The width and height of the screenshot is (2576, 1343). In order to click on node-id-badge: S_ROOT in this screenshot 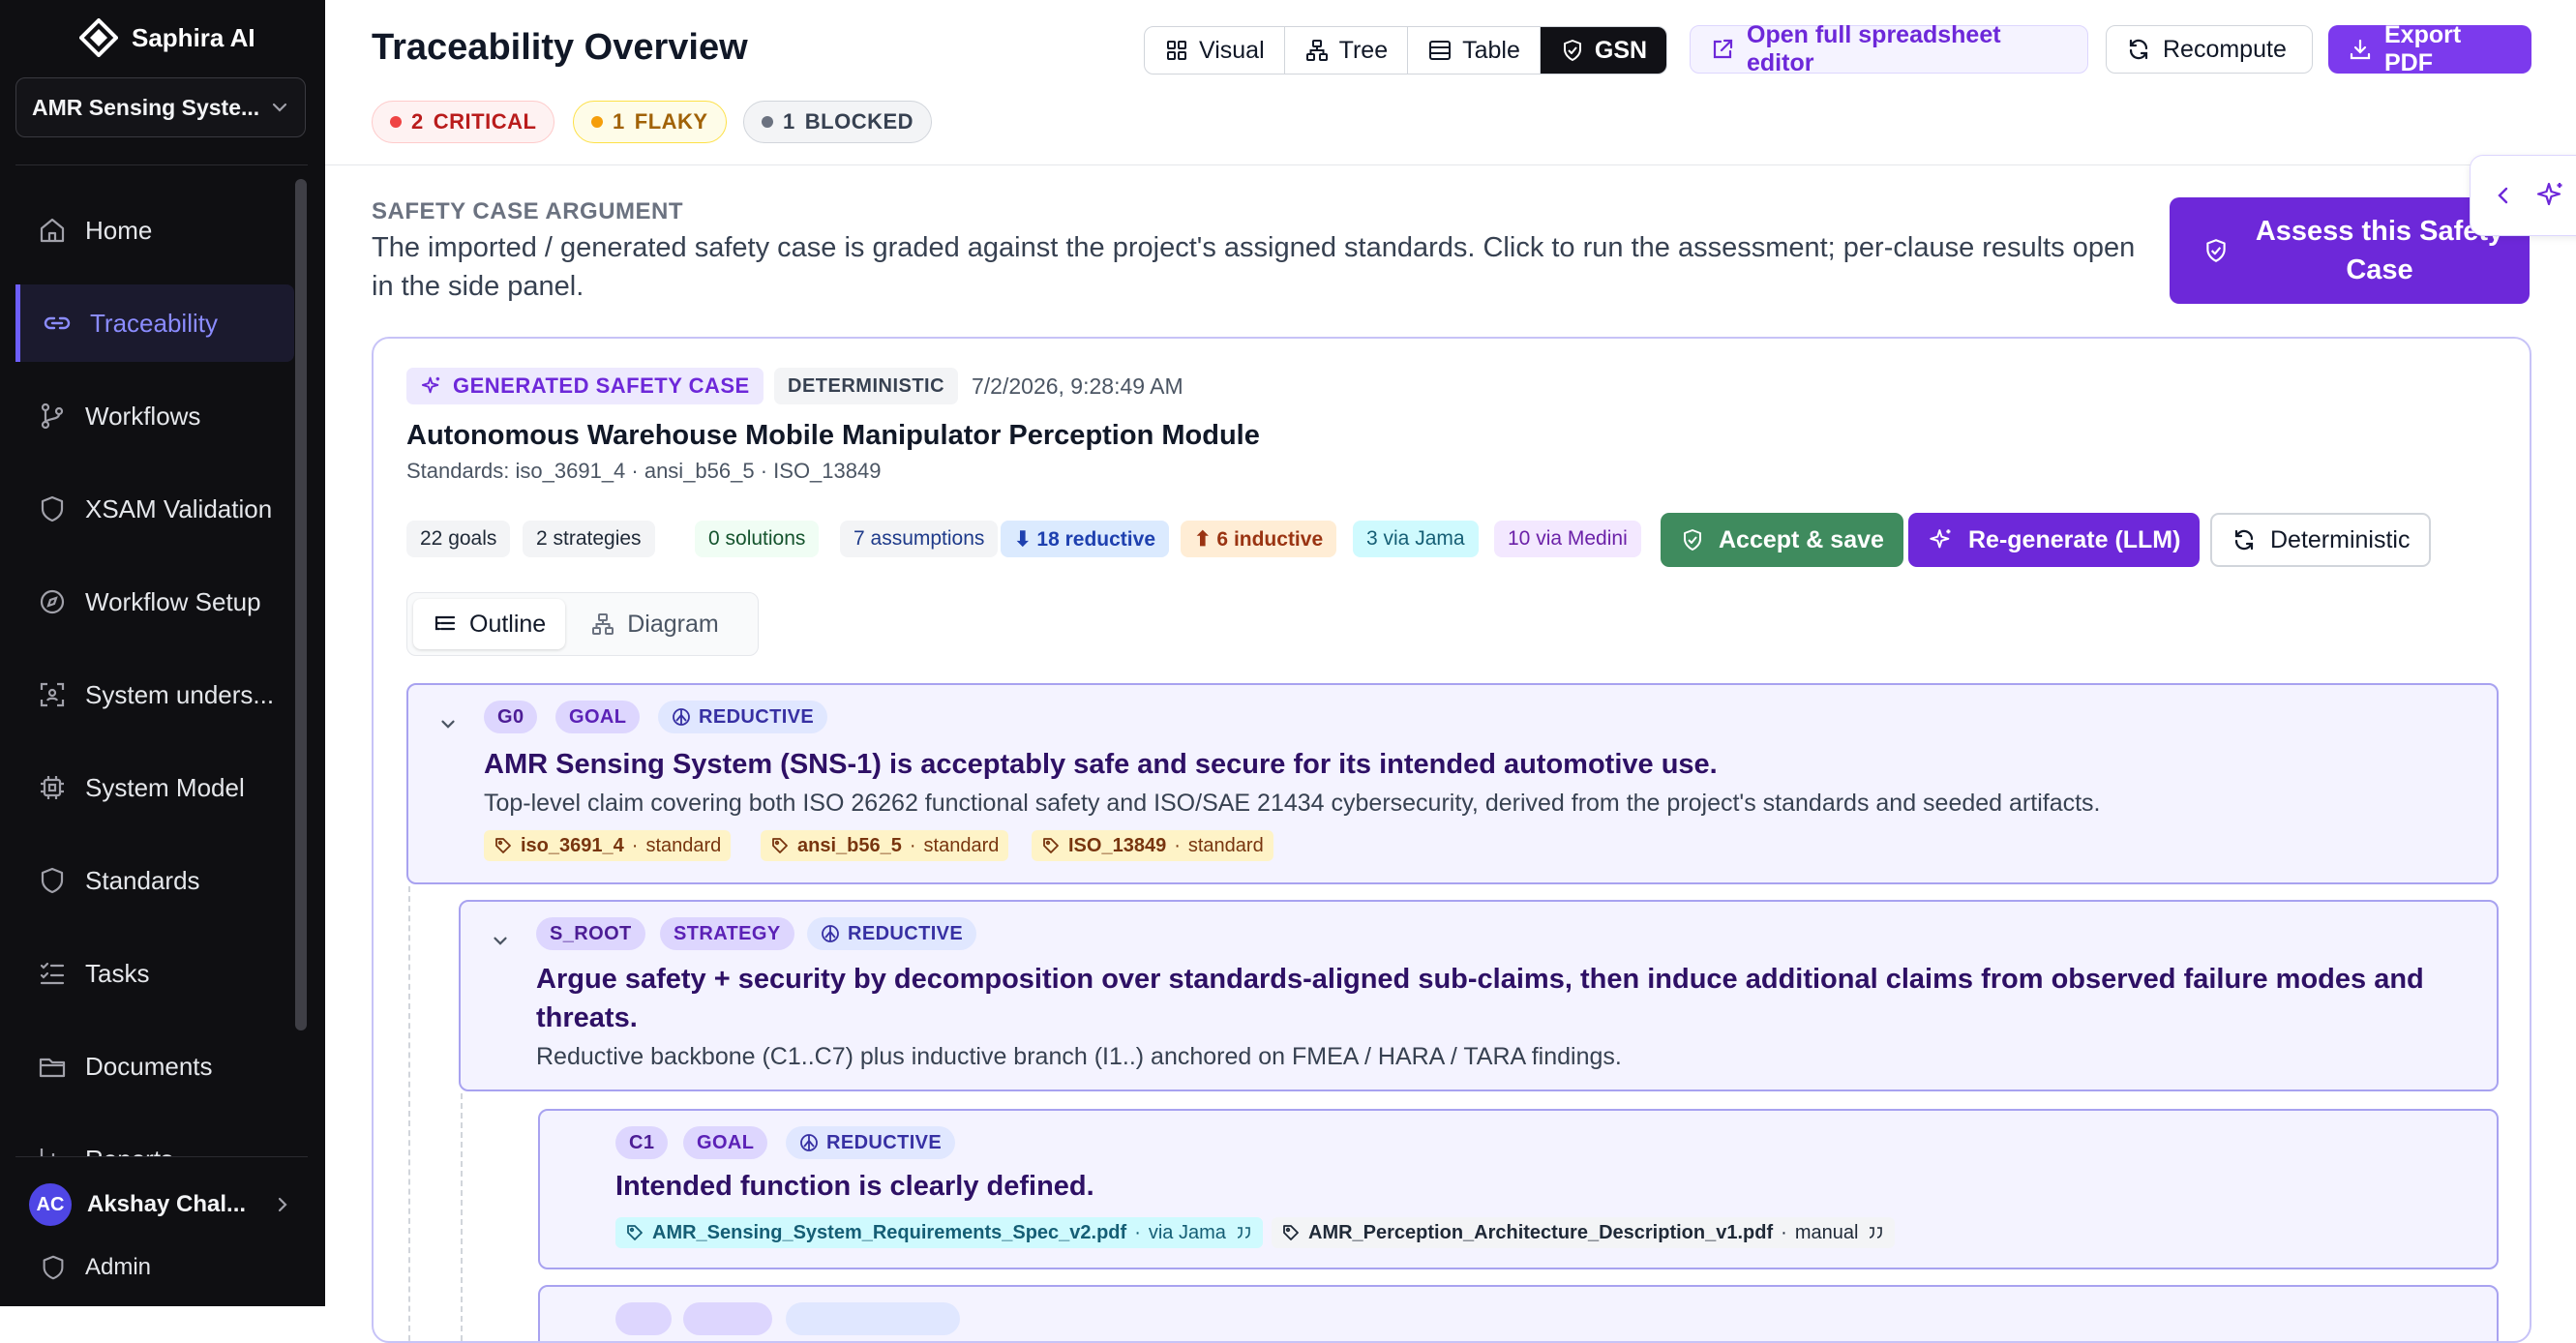, I will do `click(590, 934)`.